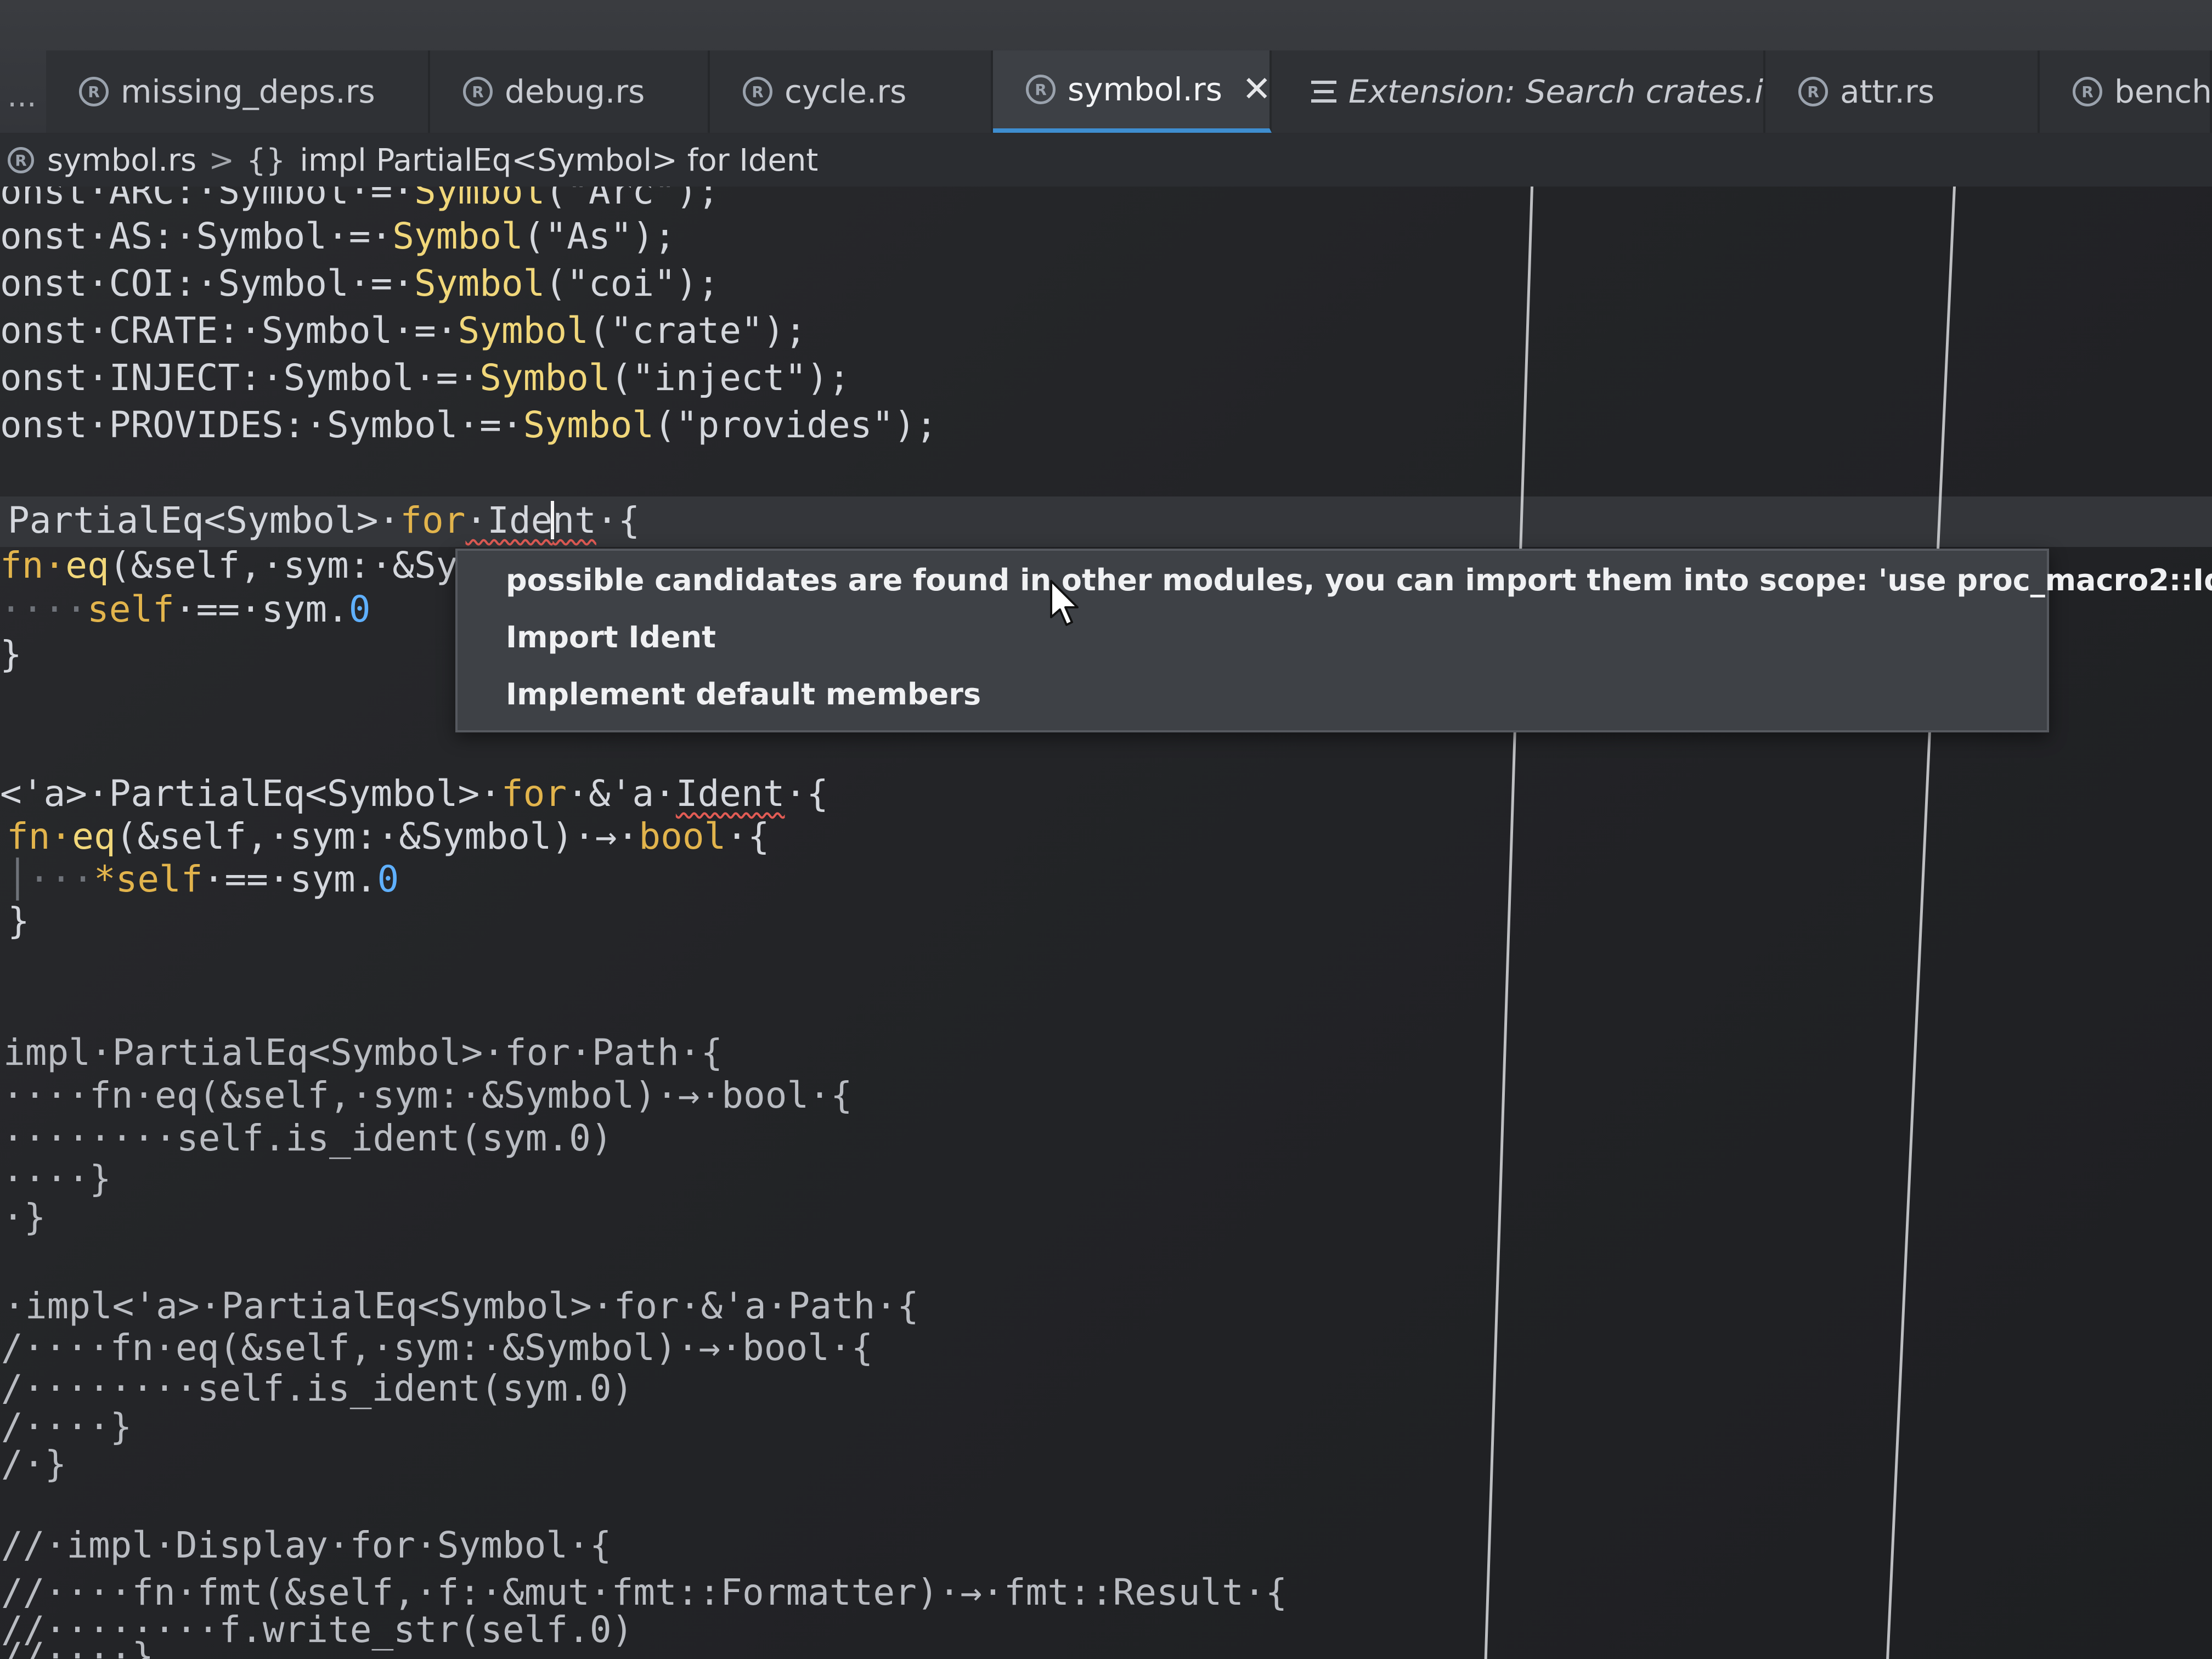 The height and width of the screenshot is (1659, 2212). I want to click on code-line: ····fn·eq(&self,·sym:·&Symbol)·→·bool·{, so click(428, 1095).